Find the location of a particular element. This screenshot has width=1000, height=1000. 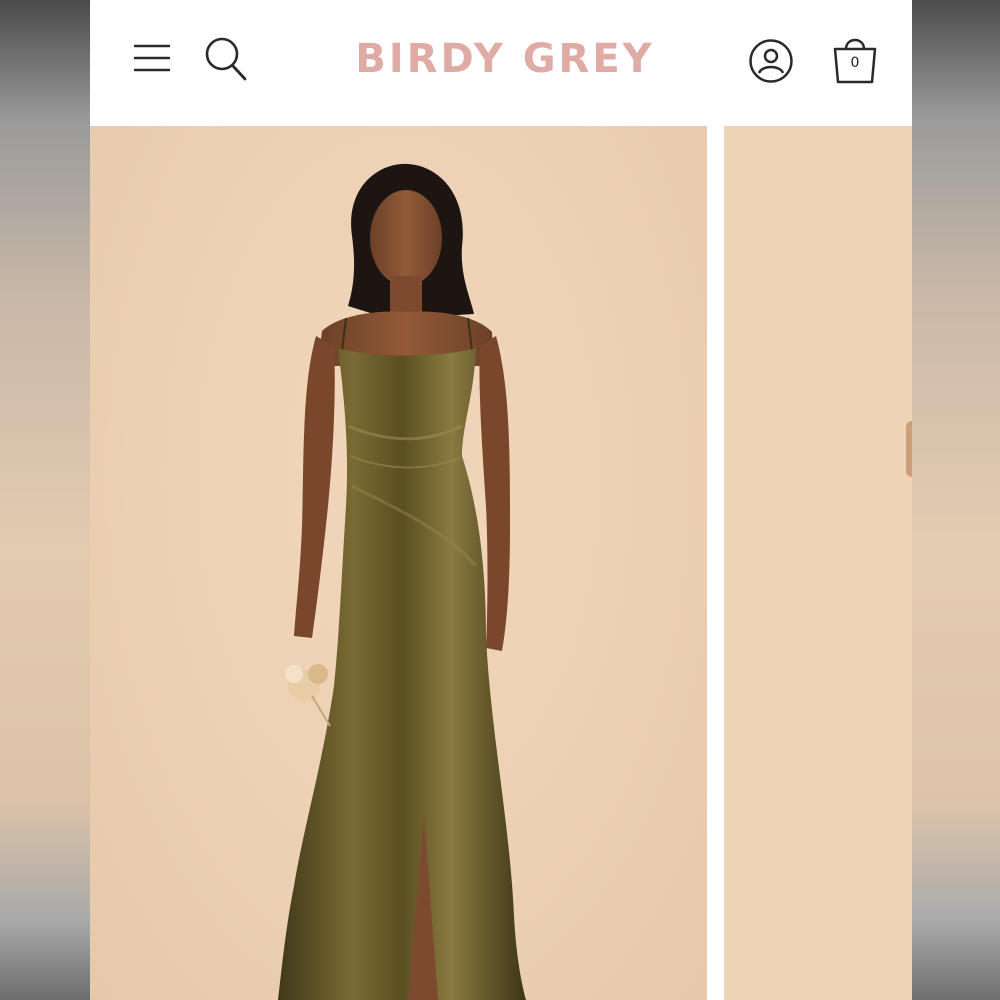

hamburger-menu-icon is located at coordinates (152, 58).